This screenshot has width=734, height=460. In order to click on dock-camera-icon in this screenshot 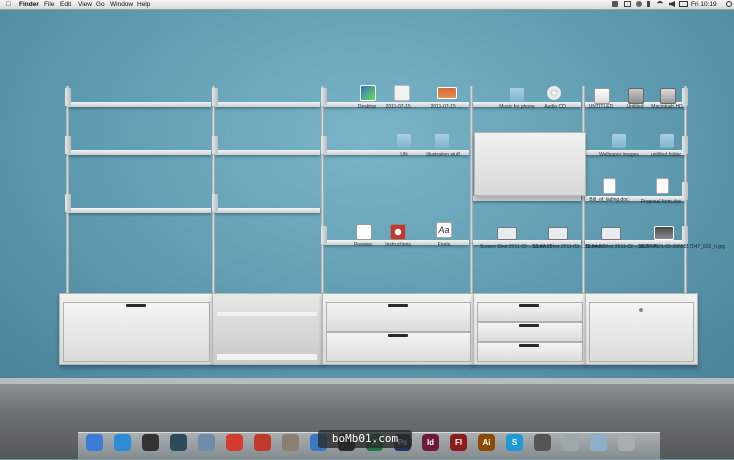, I will do `click(542, 442)`.